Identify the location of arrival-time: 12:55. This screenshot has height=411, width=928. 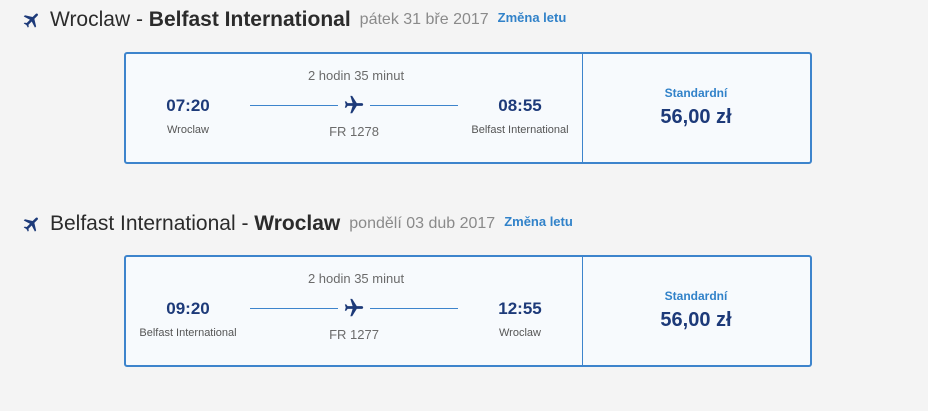
(520, 308).